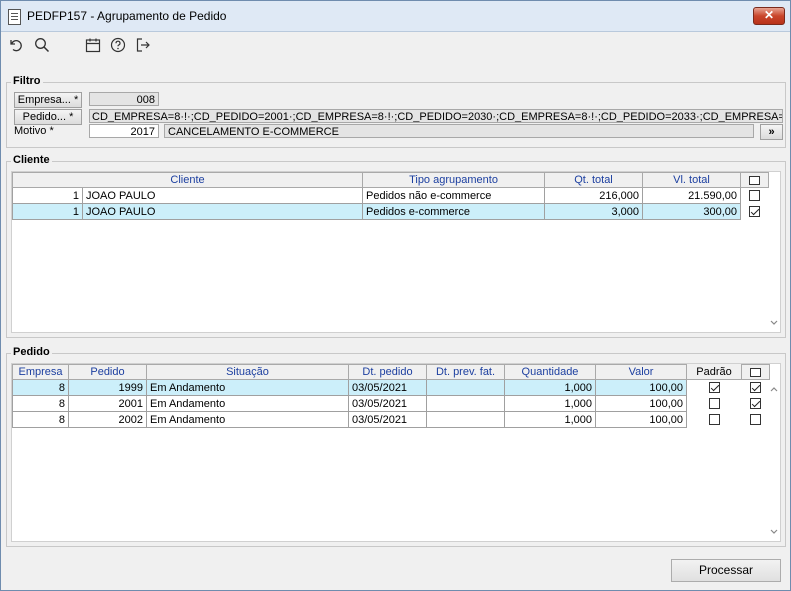 Image resolution: width=791 pixels, height=591 pixels. What do you see at coordinates (771, 132) in the screenshot?
I see `motivo-expand-button: »` at bounding box center [771, 132].